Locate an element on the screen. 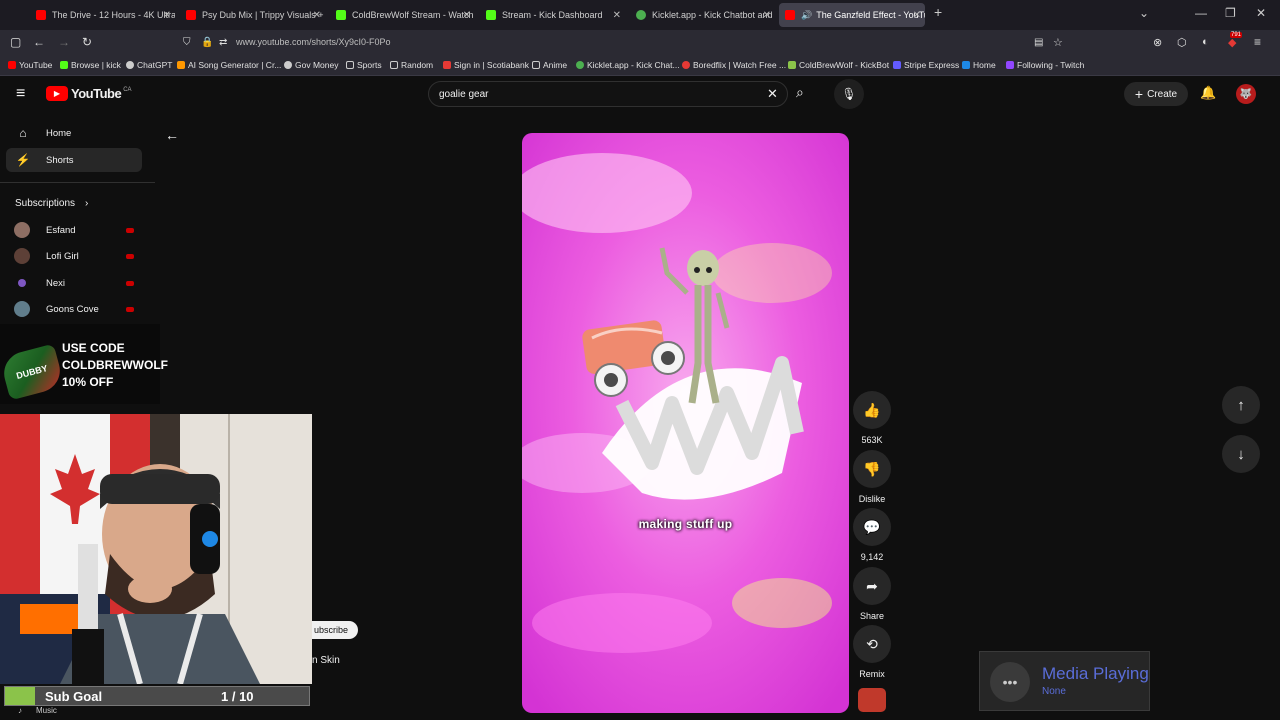 This screenshot has height=720, width=1280. bookmark-folder-anime: Anime is located at coordinates (549, 65).